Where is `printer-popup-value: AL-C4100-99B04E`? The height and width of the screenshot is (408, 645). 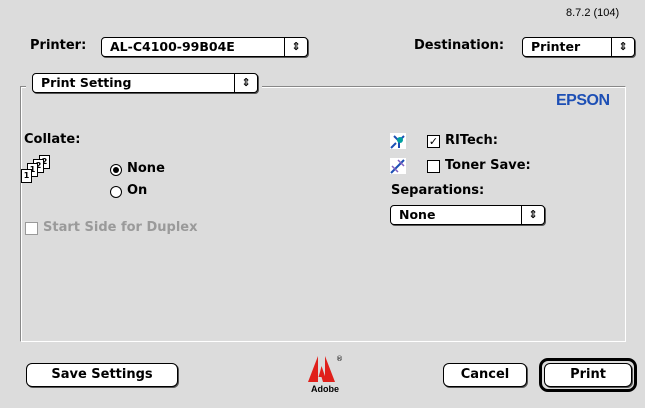
printer-popup-value: AL-C4100-99B04E is located at coordinates (172, 46).